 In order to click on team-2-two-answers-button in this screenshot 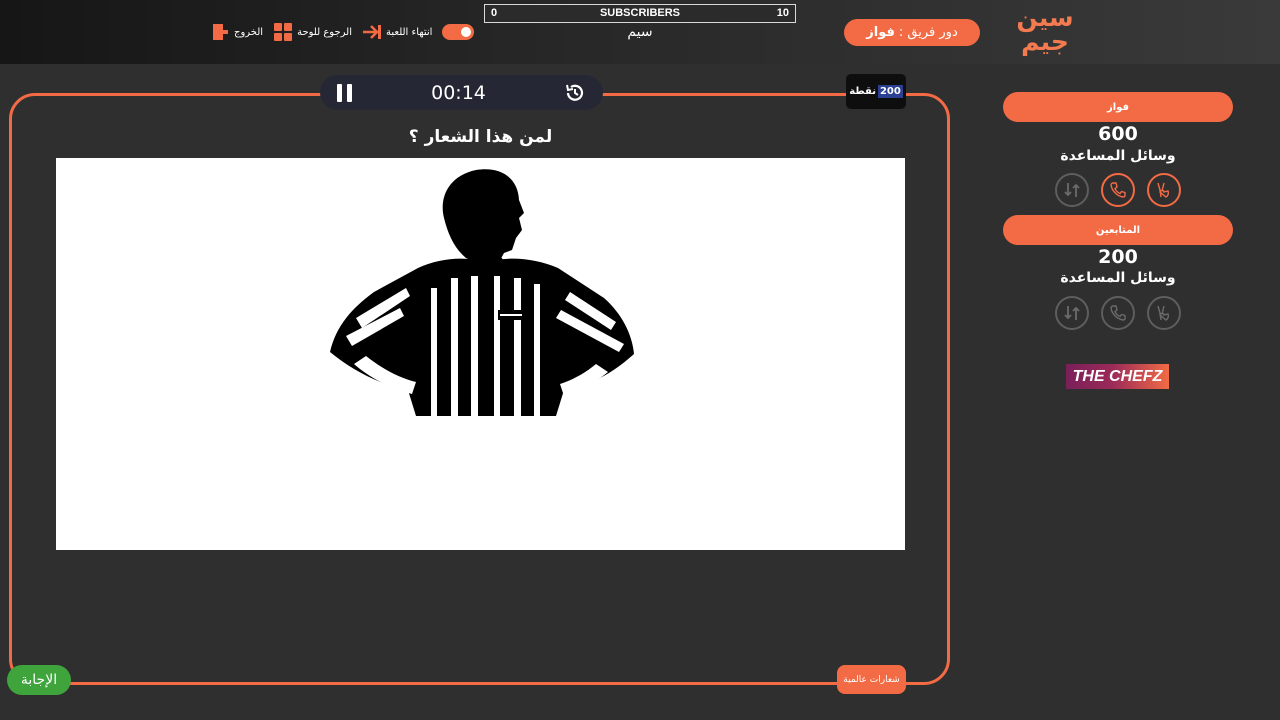, I will do `click(1164, 313)`.